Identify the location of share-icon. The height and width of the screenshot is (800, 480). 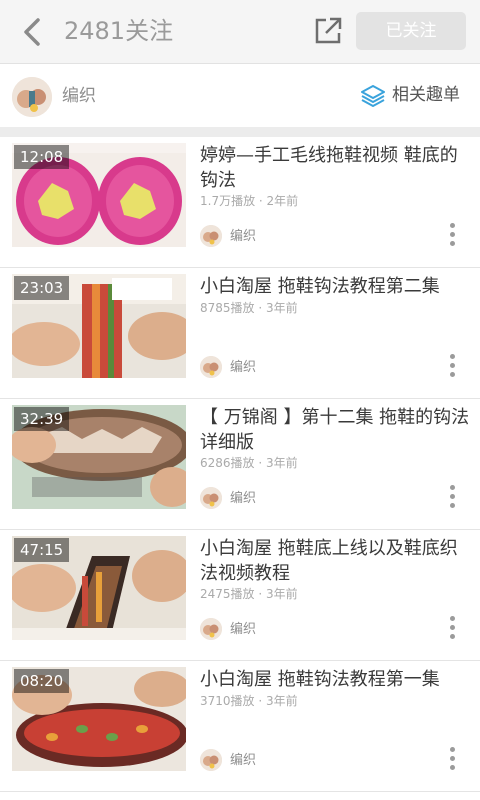
(328, 30).